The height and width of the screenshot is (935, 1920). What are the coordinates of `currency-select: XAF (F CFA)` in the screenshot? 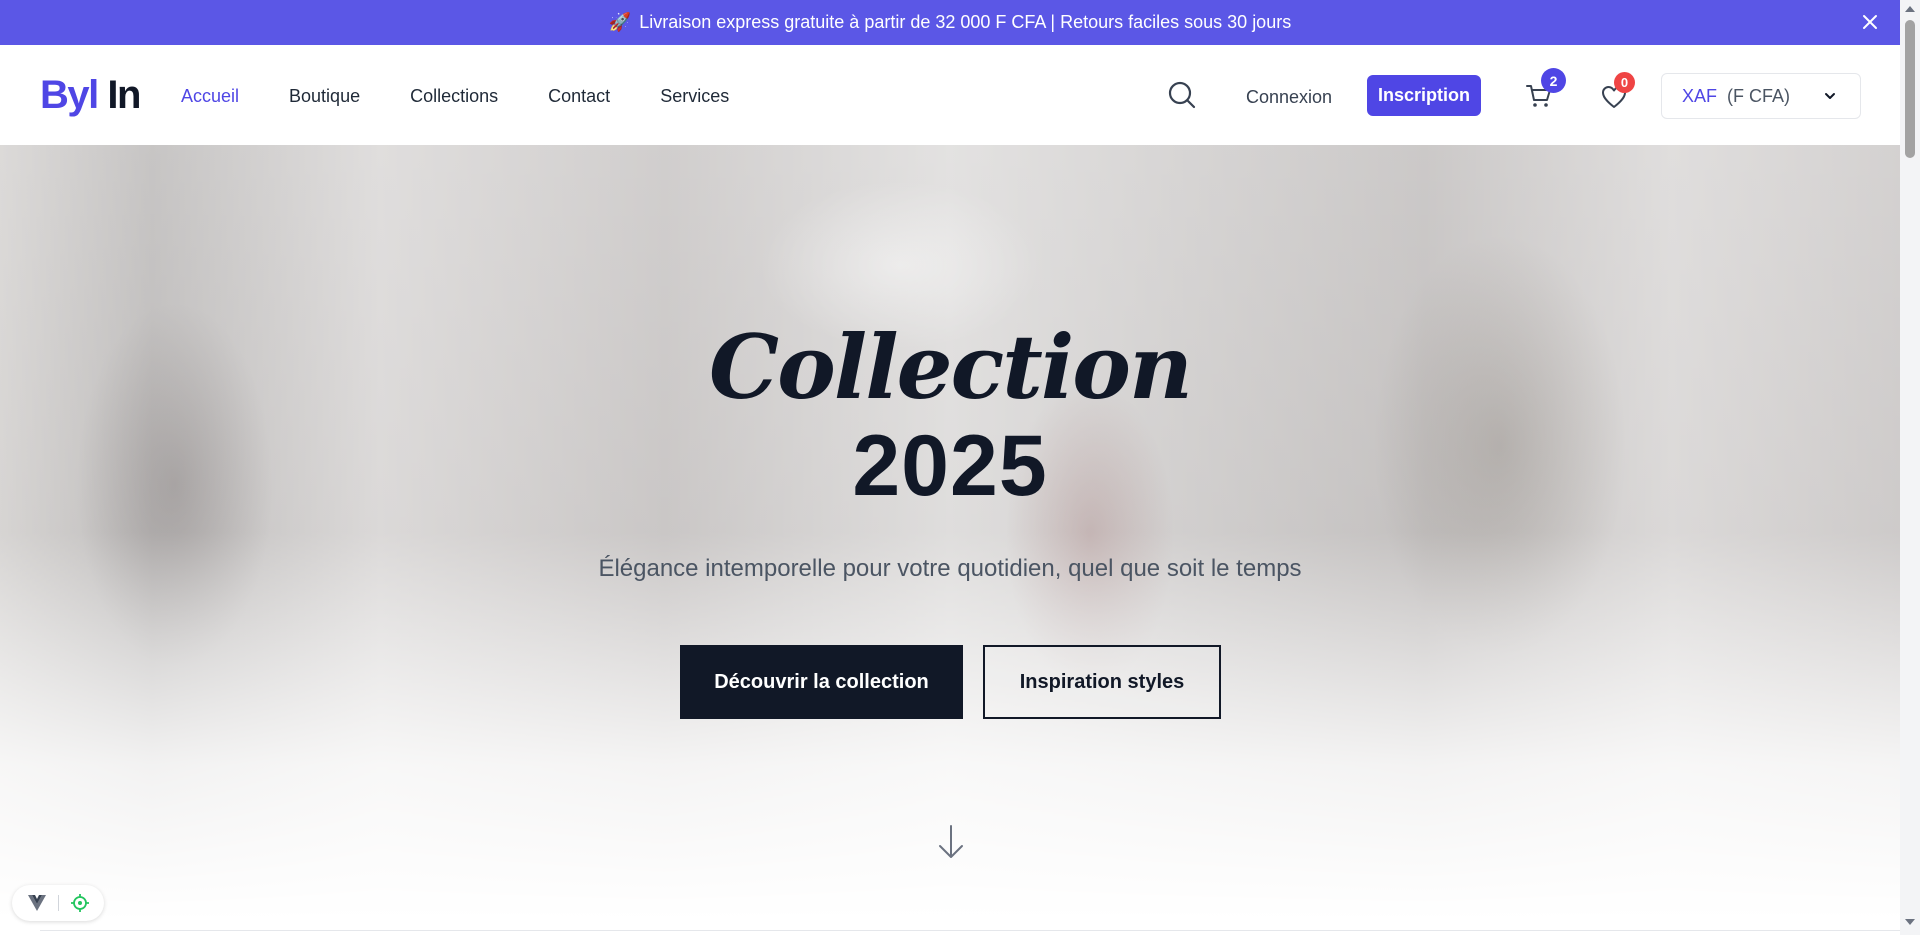 It's located at (1761, 96).